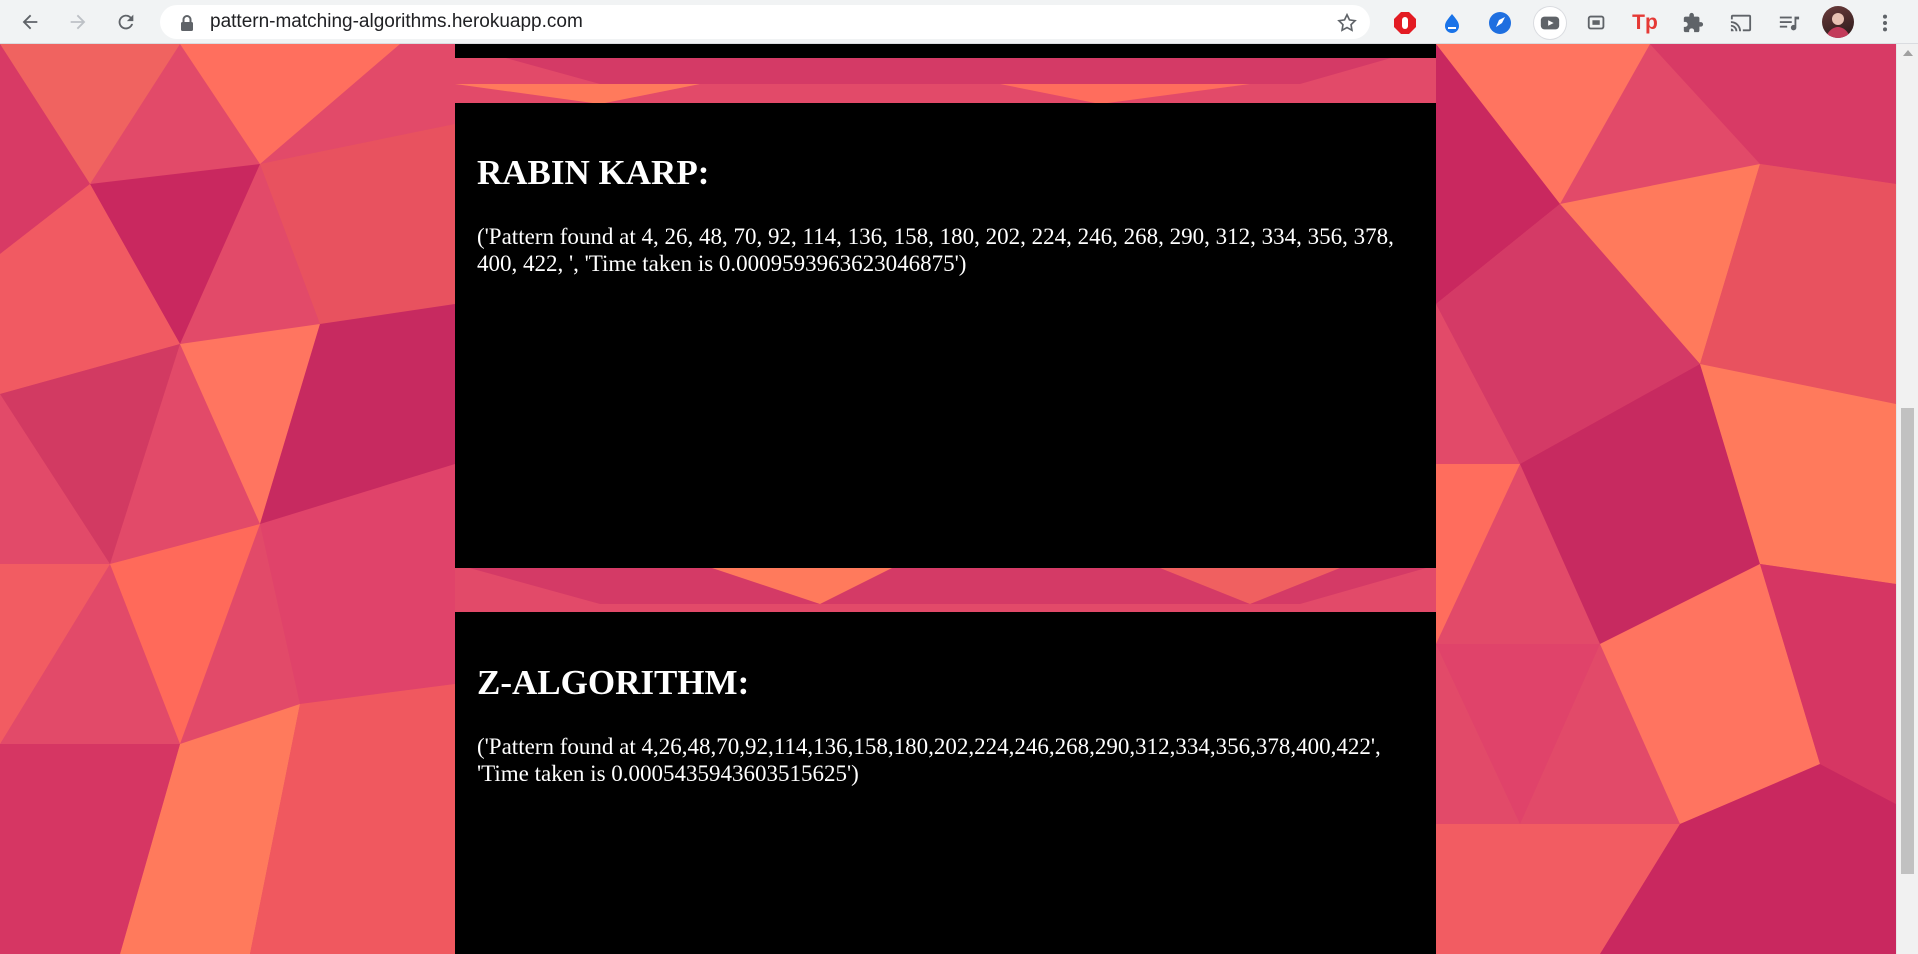  I want to click on arrow-left-icon, so click(30, 22).